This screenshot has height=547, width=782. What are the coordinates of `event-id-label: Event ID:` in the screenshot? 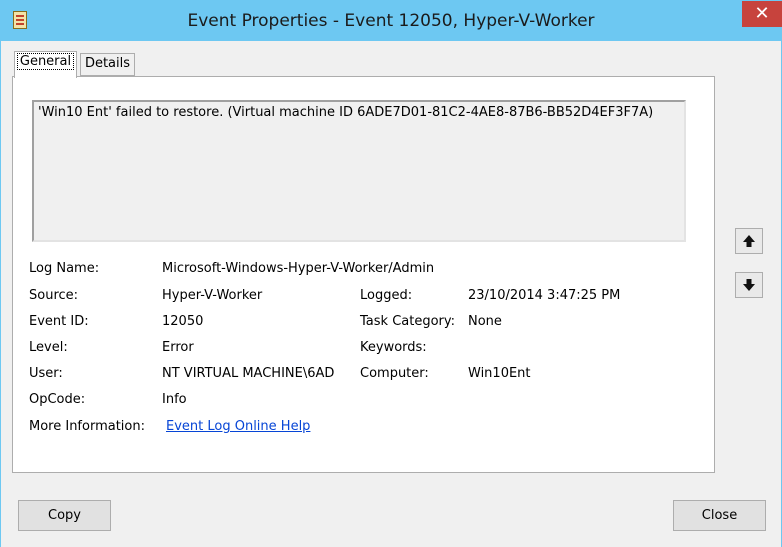 It's located at (59, 321).